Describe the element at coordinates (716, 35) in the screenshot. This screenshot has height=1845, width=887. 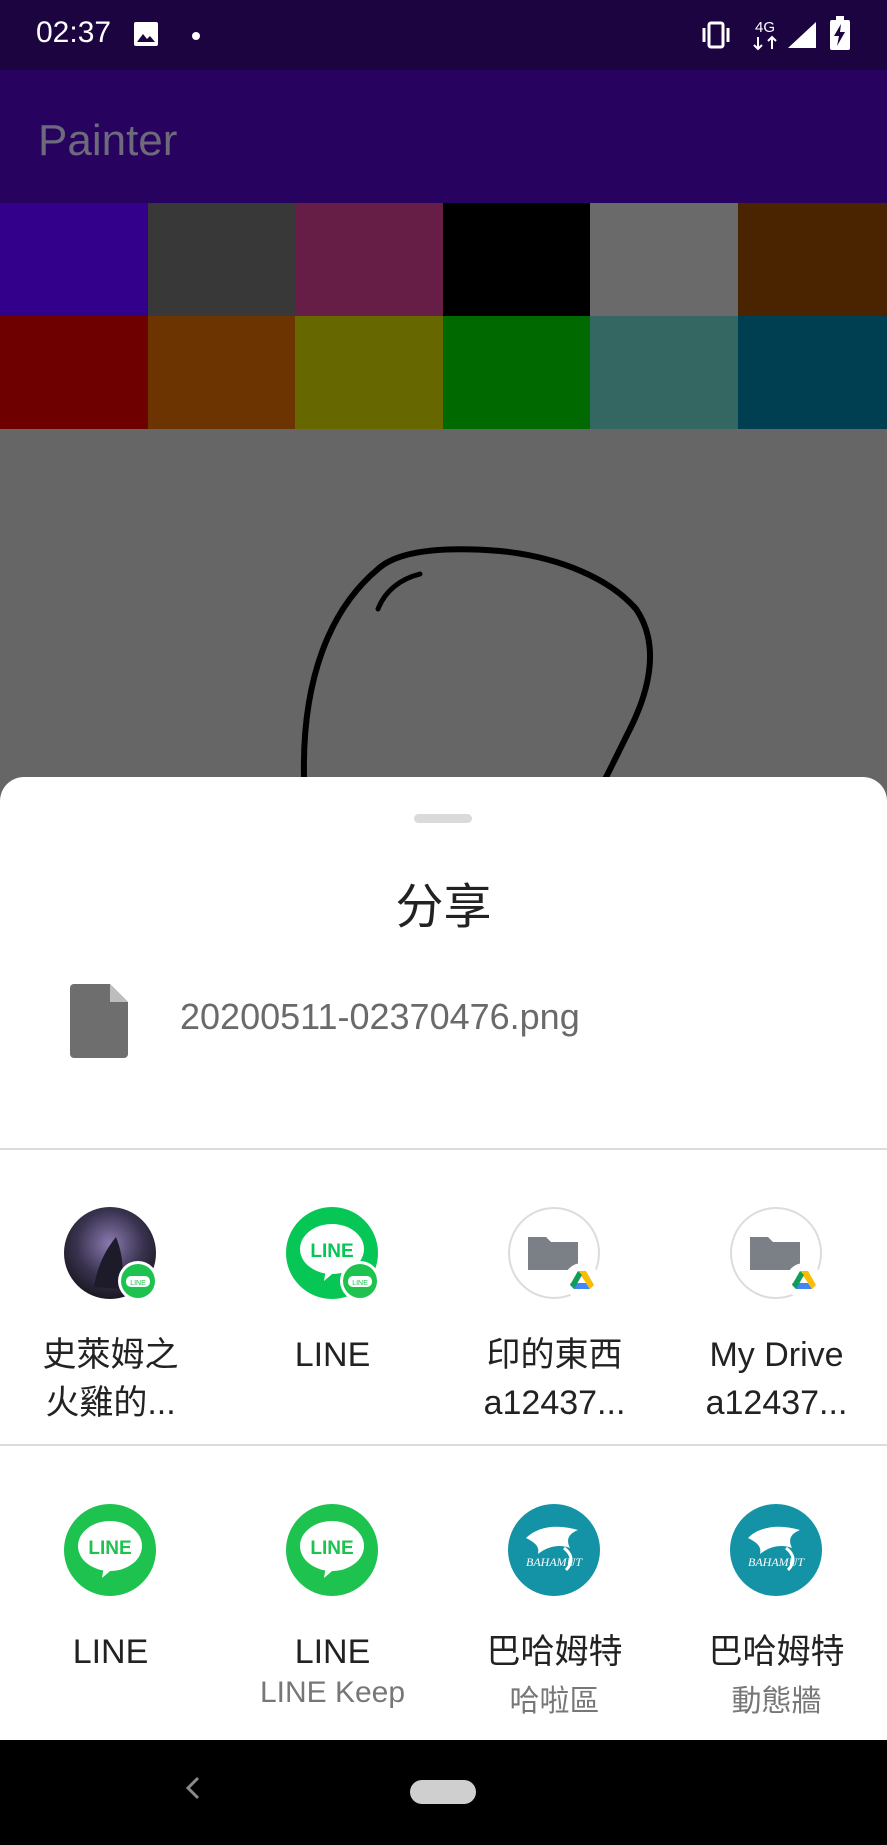
I see `vibrate-icon` at that location.